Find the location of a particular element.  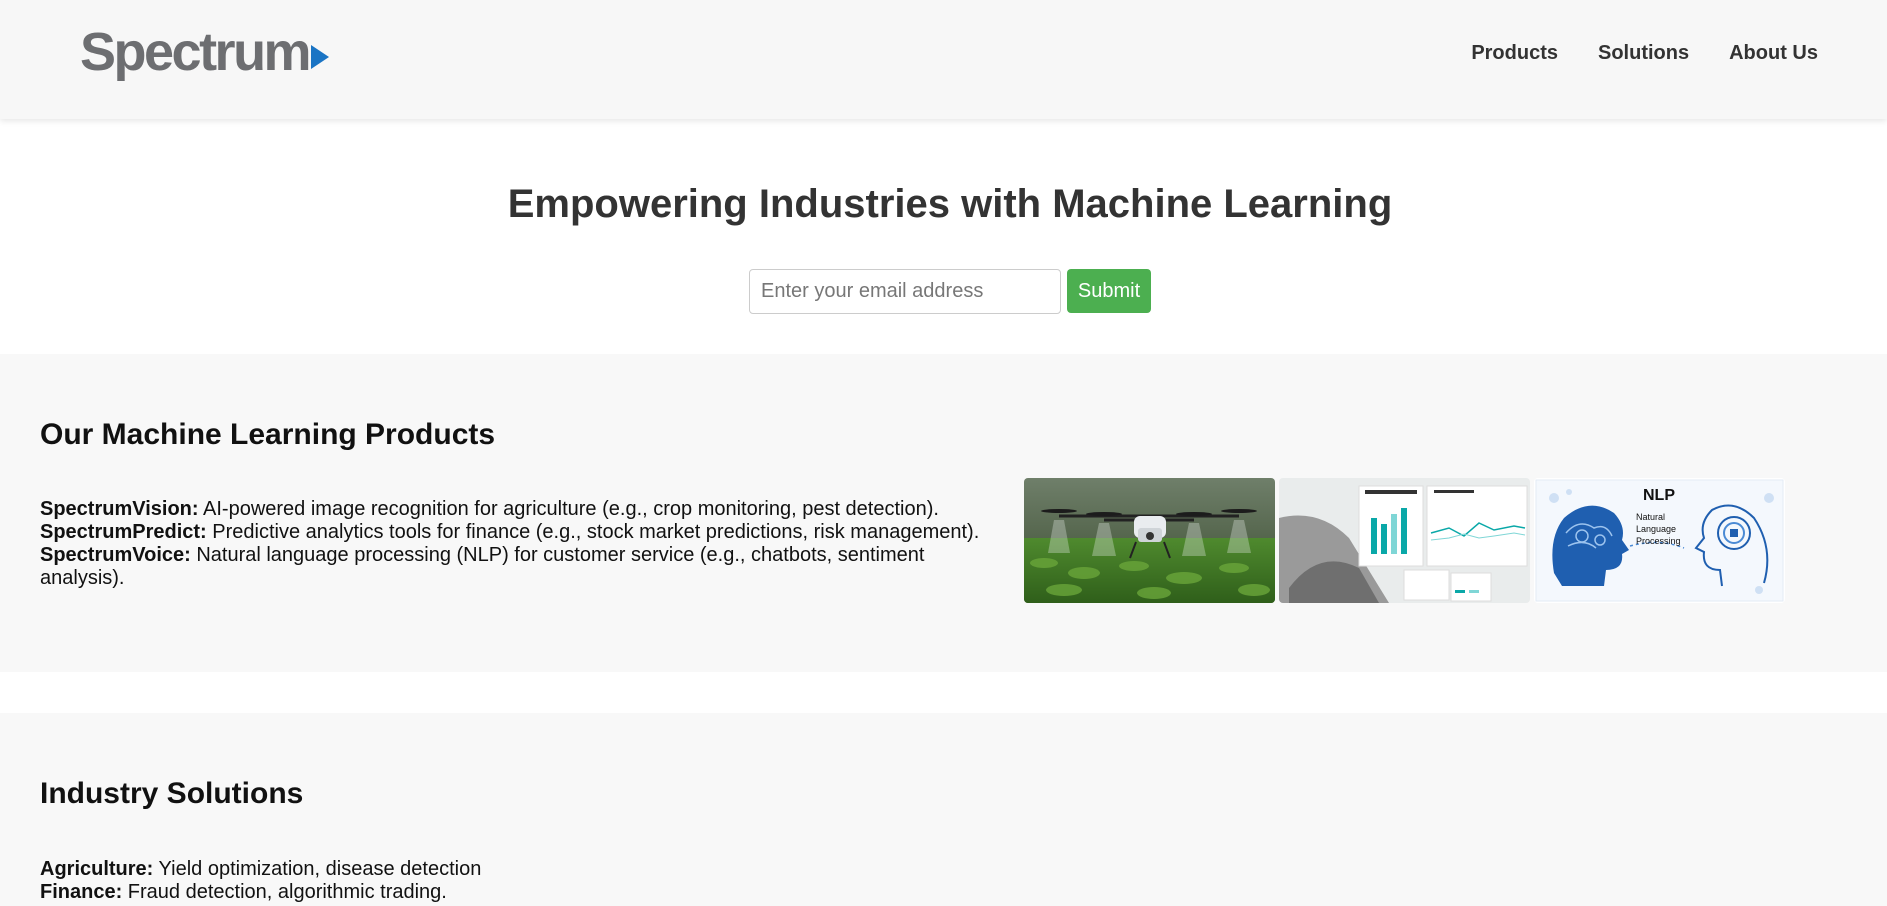

spectrum-logo: Spectrum is located at coordinates (205, 52).